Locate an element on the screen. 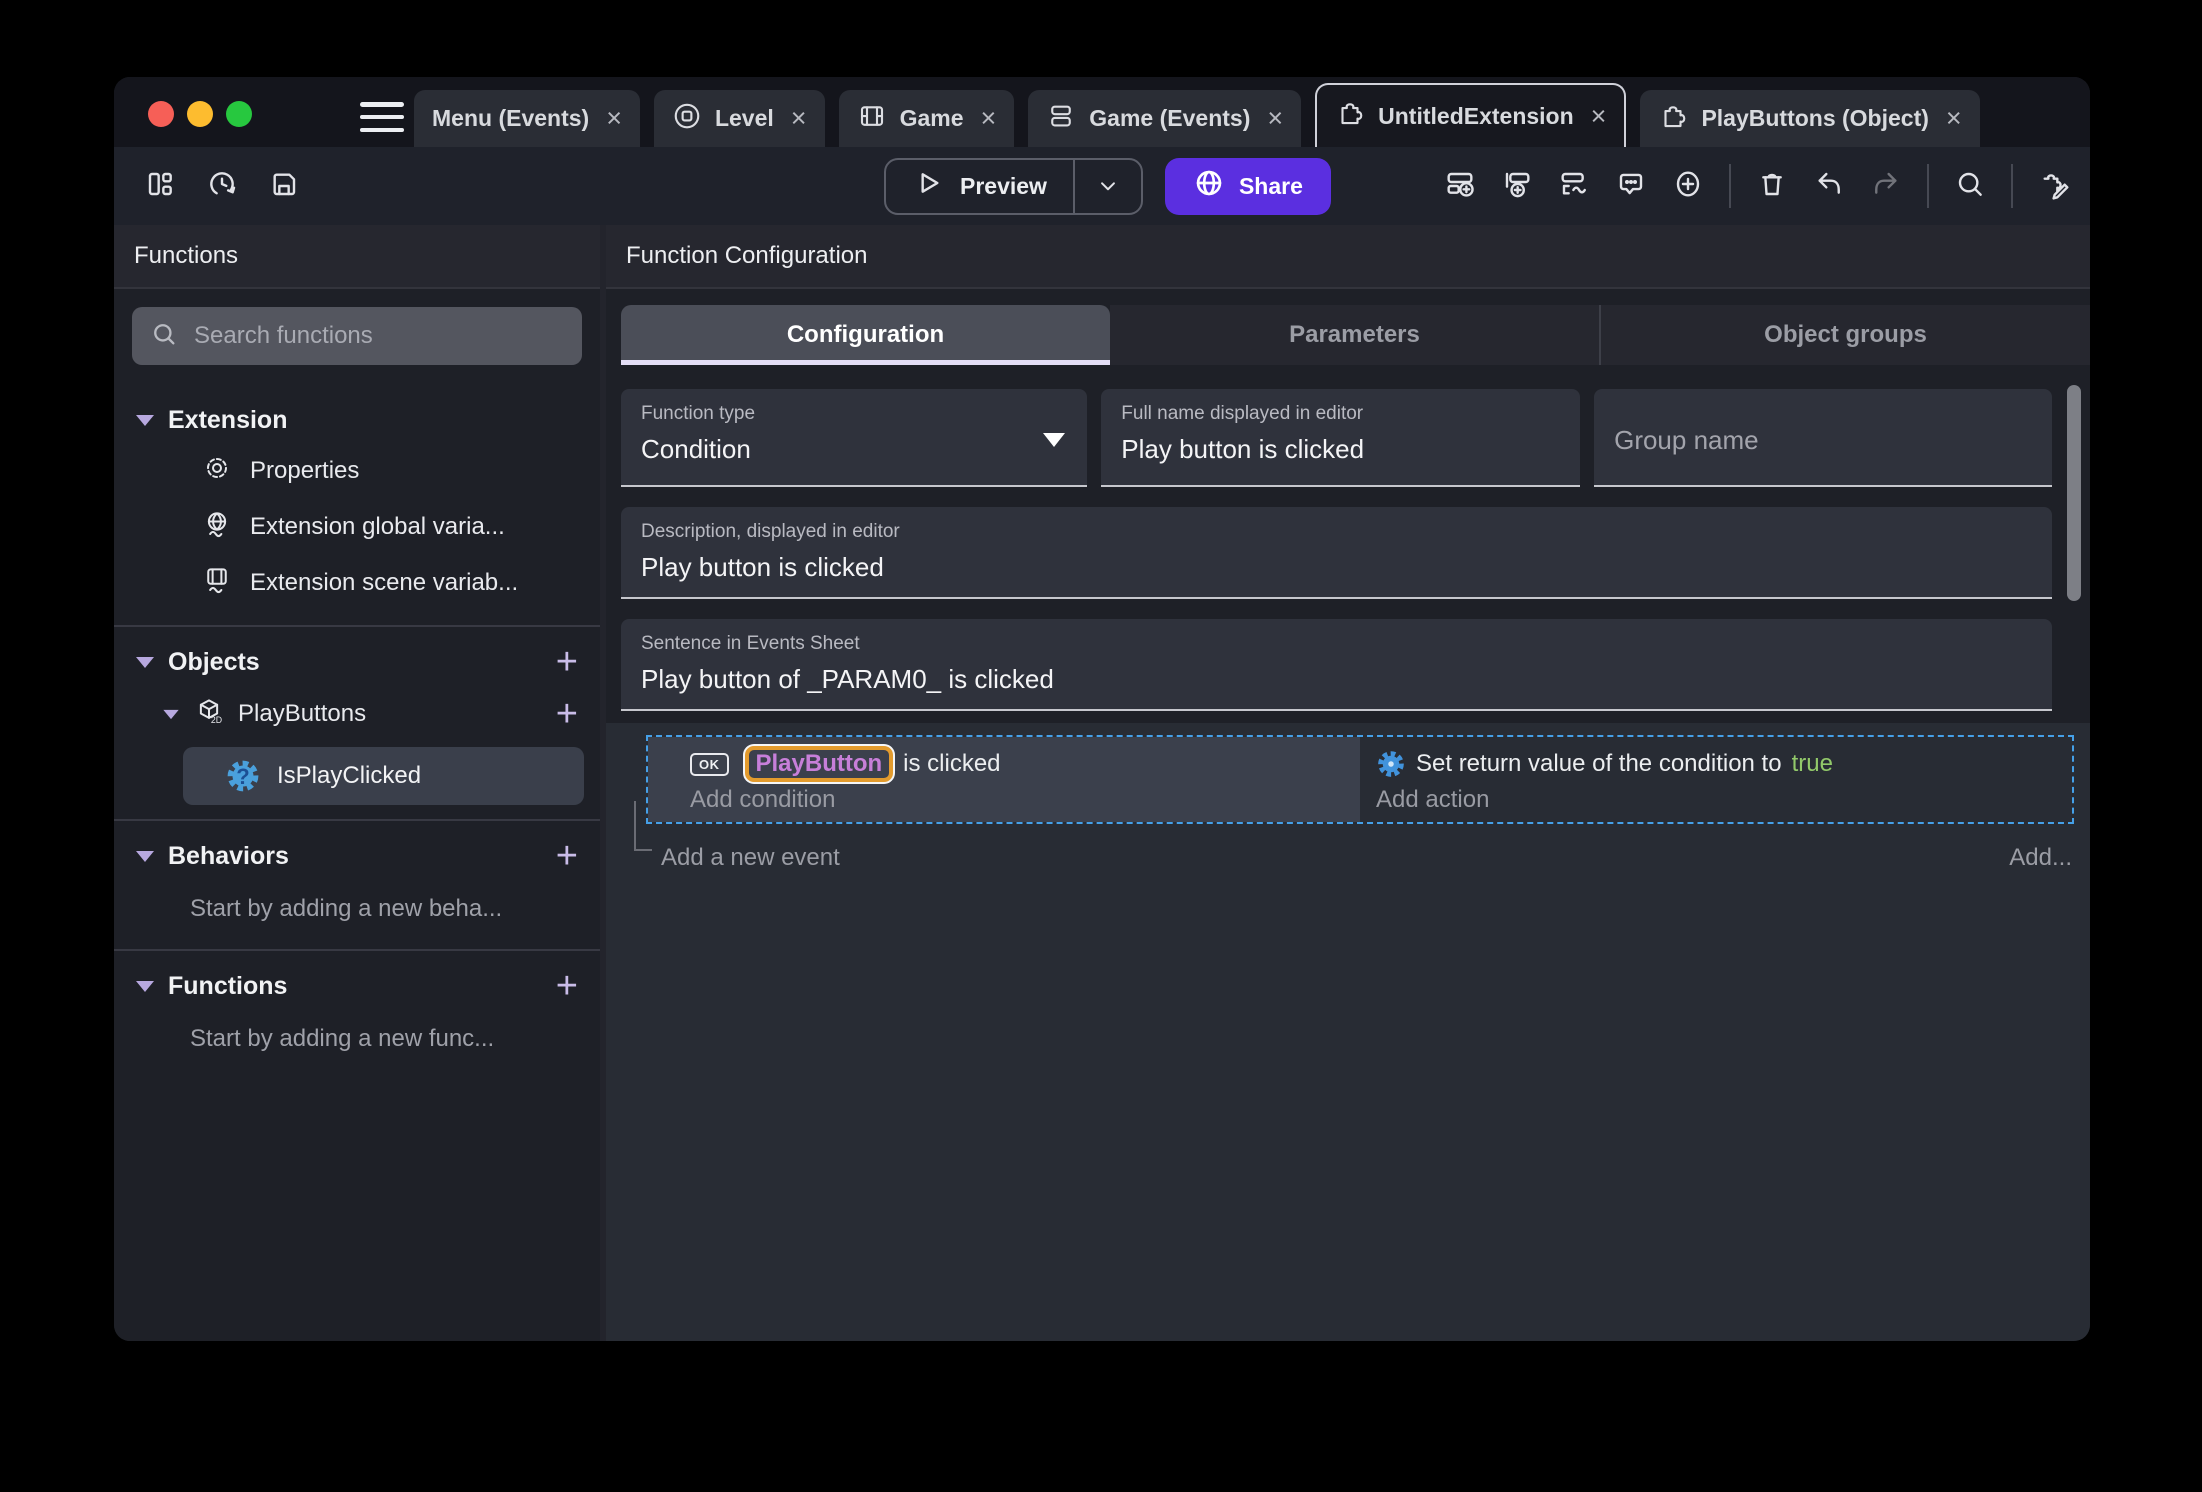 Image resolution: width=2202 pixels, height=1492 pixels. redo-icon is located at coordinates (1886, 186).